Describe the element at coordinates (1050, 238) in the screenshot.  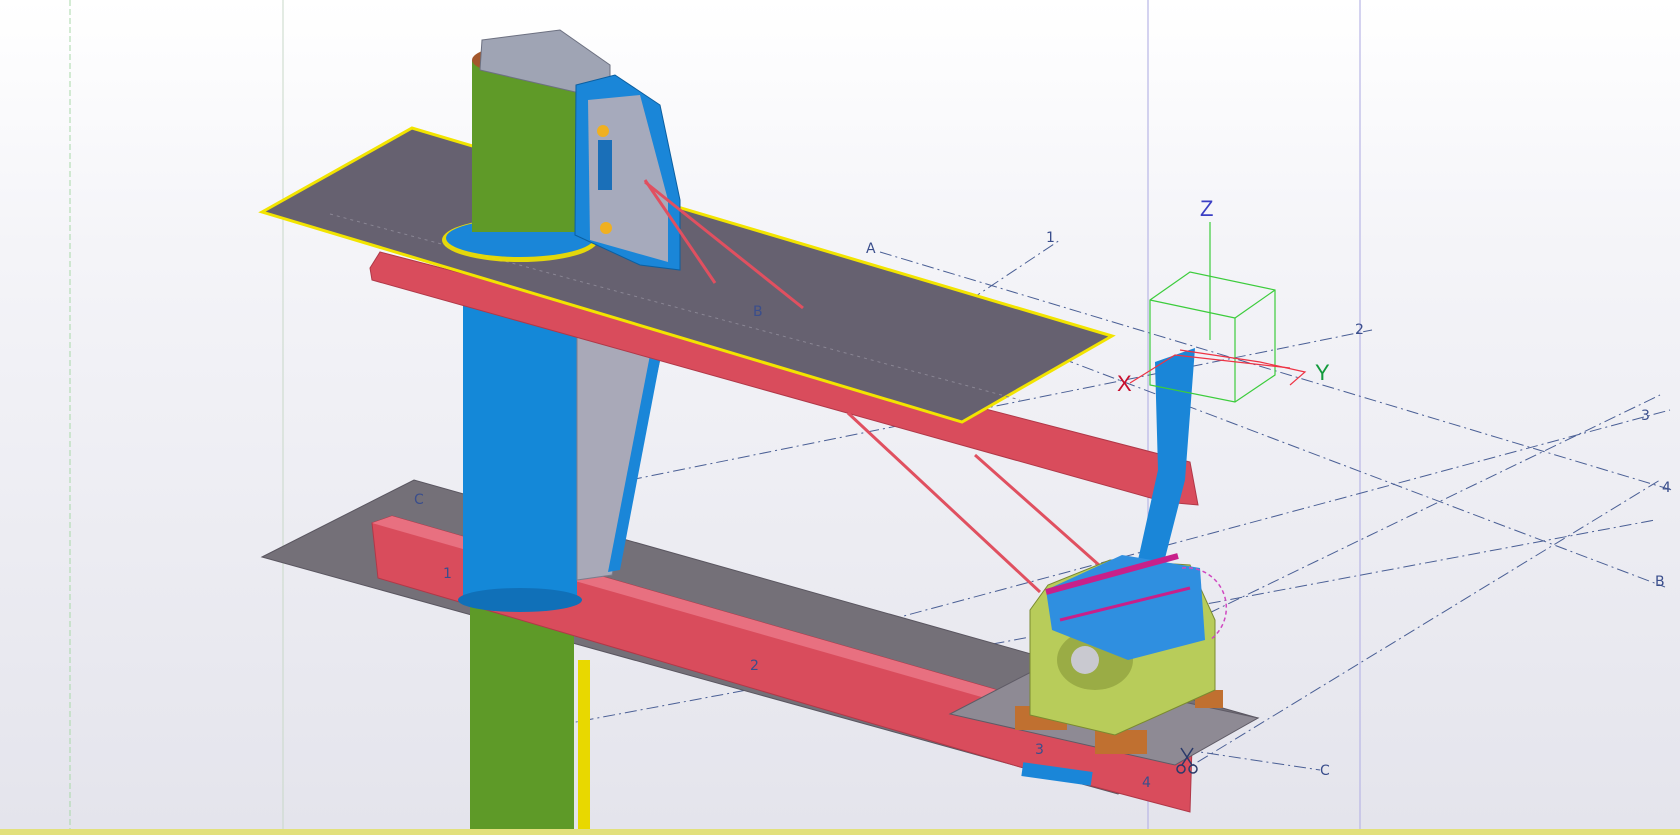
I see `grid-label-1-top: 1` at that location.